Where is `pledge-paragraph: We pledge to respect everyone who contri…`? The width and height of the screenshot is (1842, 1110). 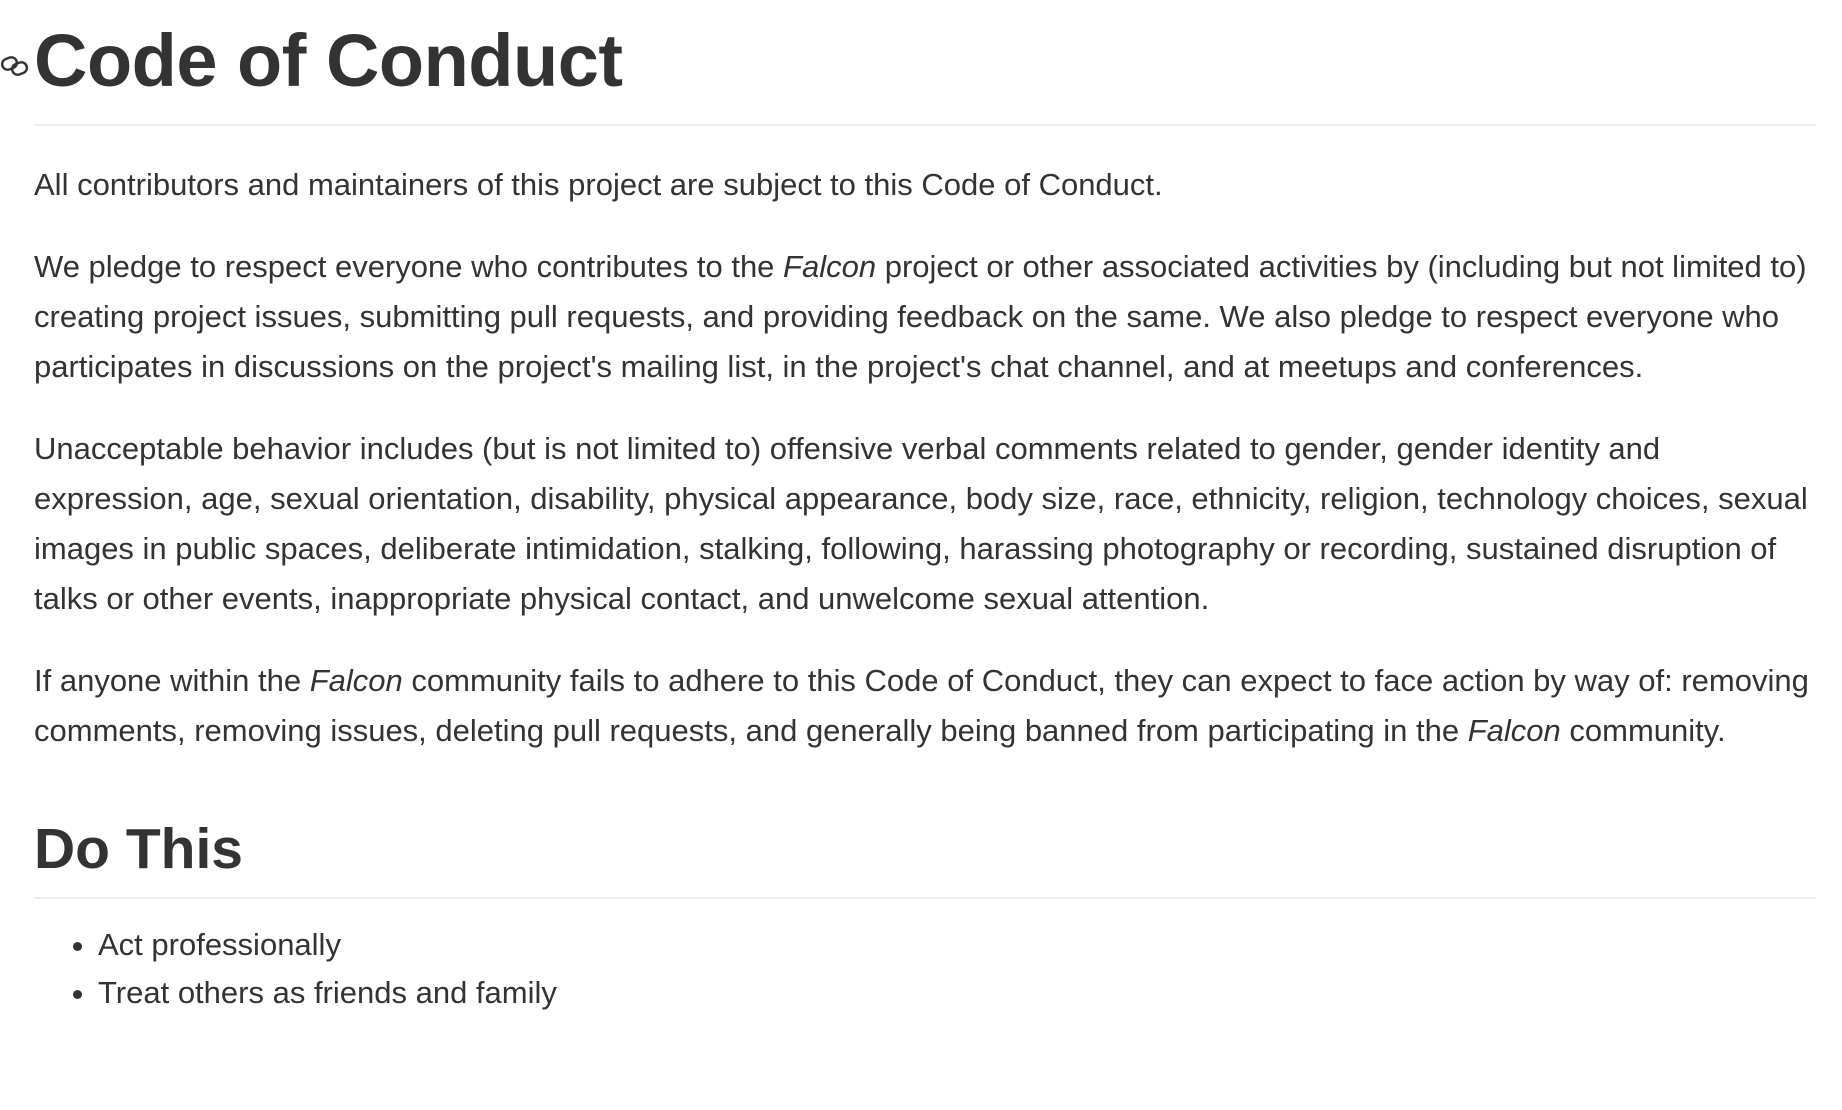
pledge-paragraph: We pledge to respect everyone who contri… is located at coordinates (925, 317).